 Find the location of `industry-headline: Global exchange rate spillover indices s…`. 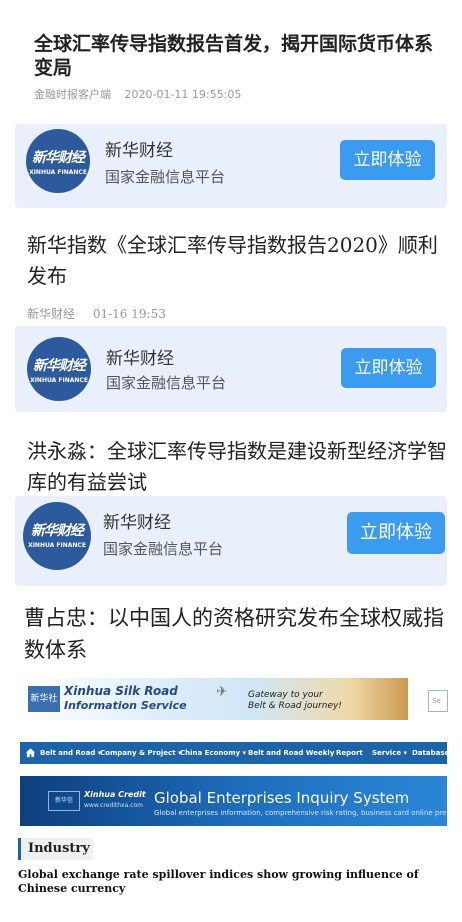

industry-headline: Global exchange rate spillover indices s… is located at coordinates (228, 882).